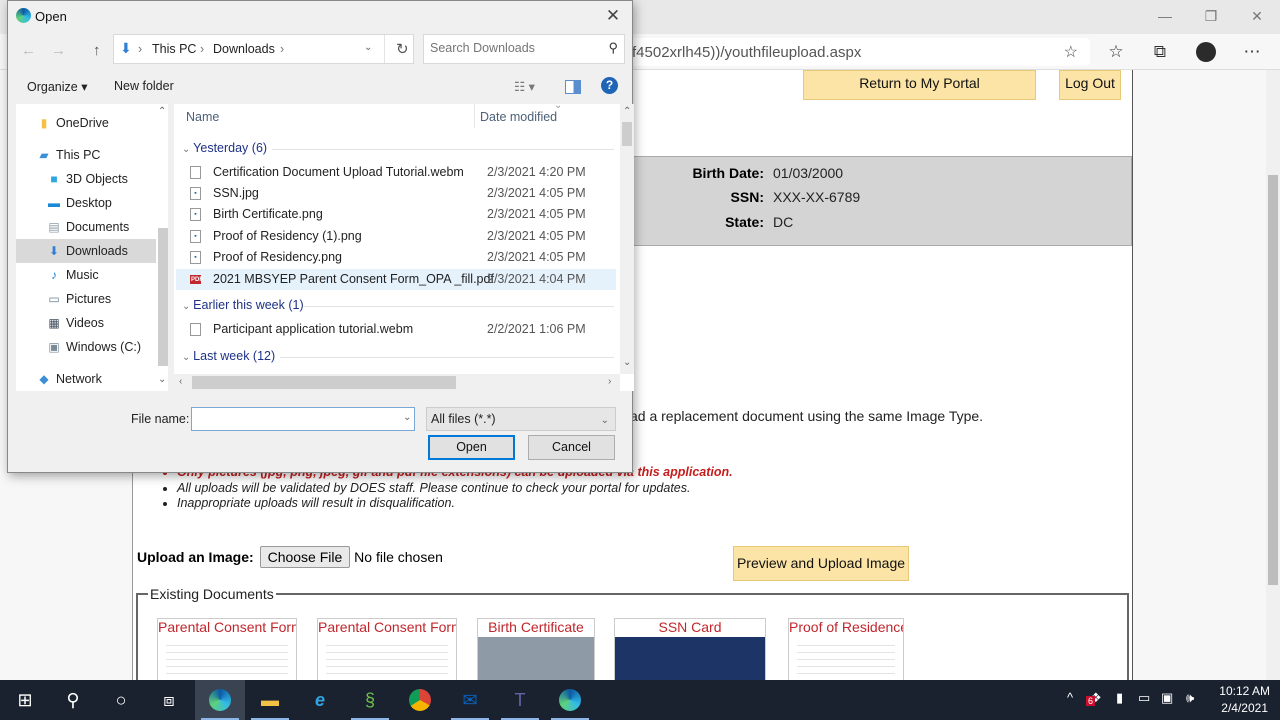 Image resolution: width=1280 pixels, height=720 pixels. I want to click on network-icon: ▣, so click(1167, 698).